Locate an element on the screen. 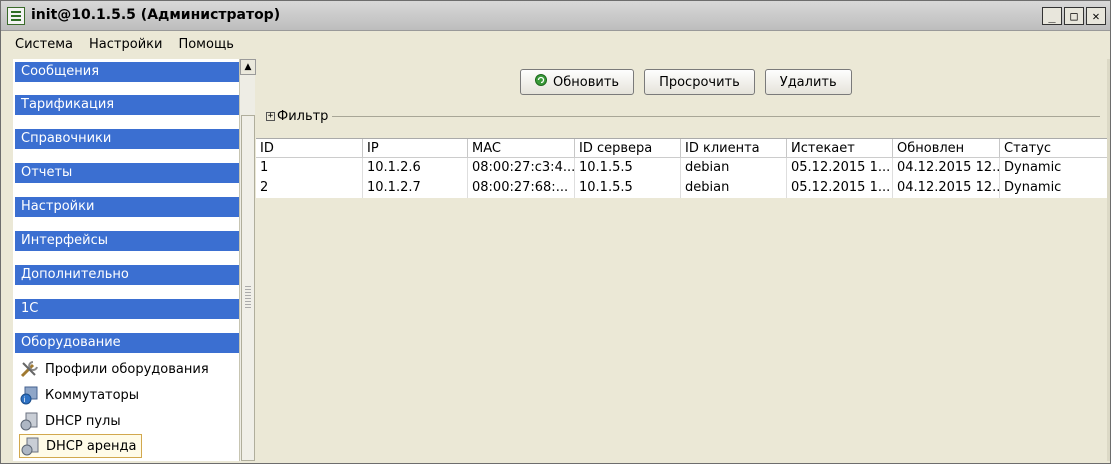  sidebar-item-label: DHCP пулы is located at coordinates (83, 421).